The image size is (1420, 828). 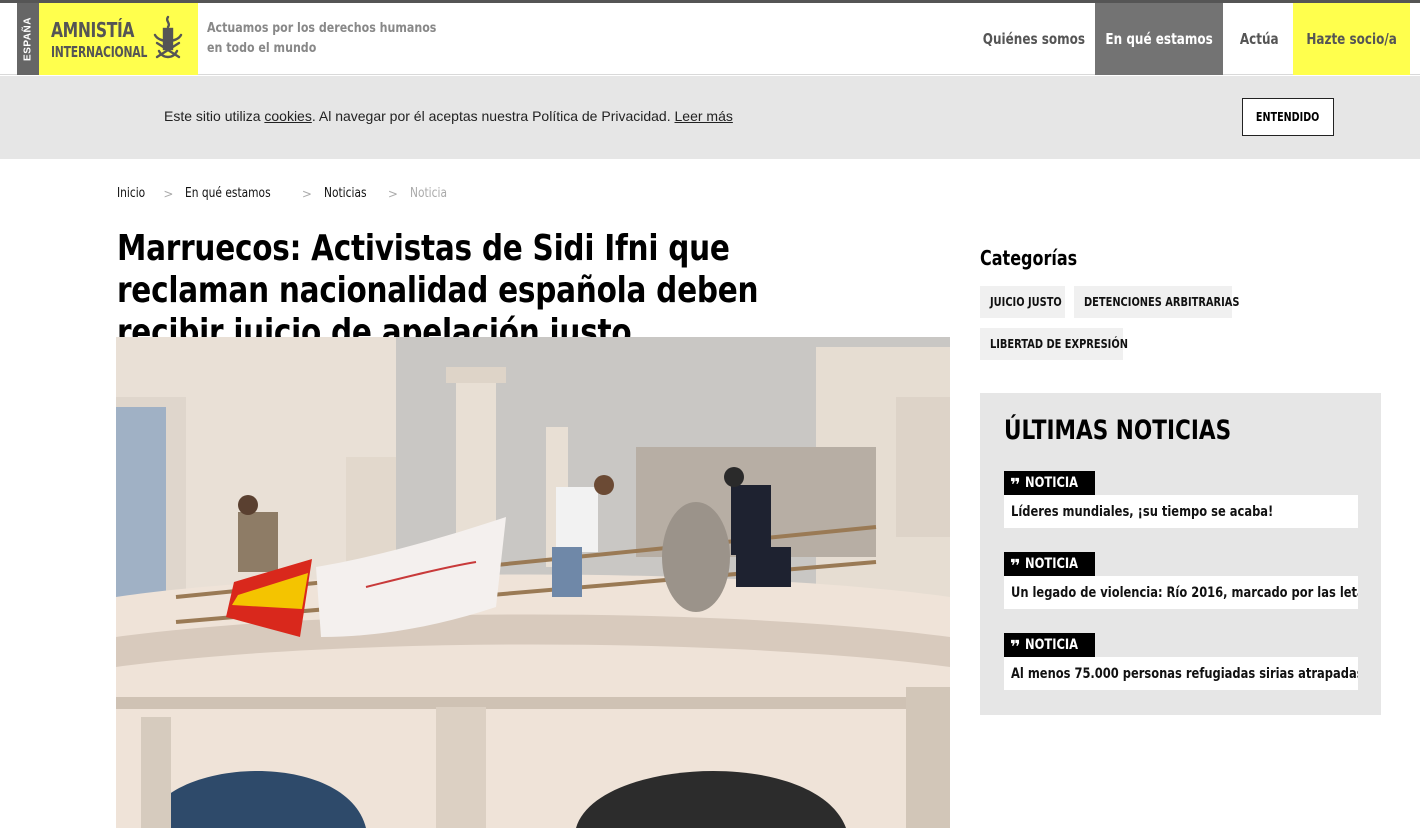 What do you see at coordinates (168, 37) in the screenshot?
I see `candle-icon` at bounding box center [168, 37].